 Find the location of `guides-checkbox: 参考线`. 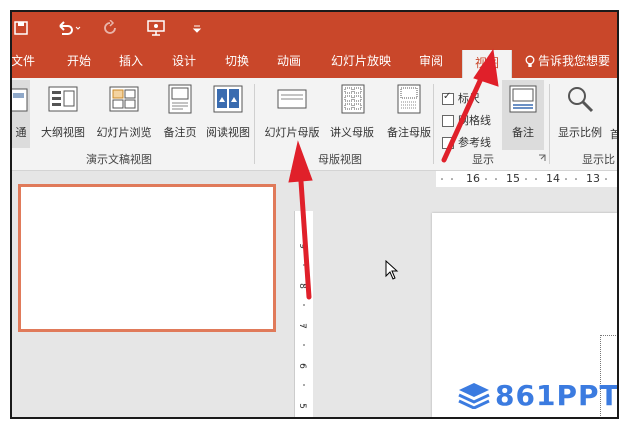

guides-checkbox: 参考线 is located at coordinates (466, 143).